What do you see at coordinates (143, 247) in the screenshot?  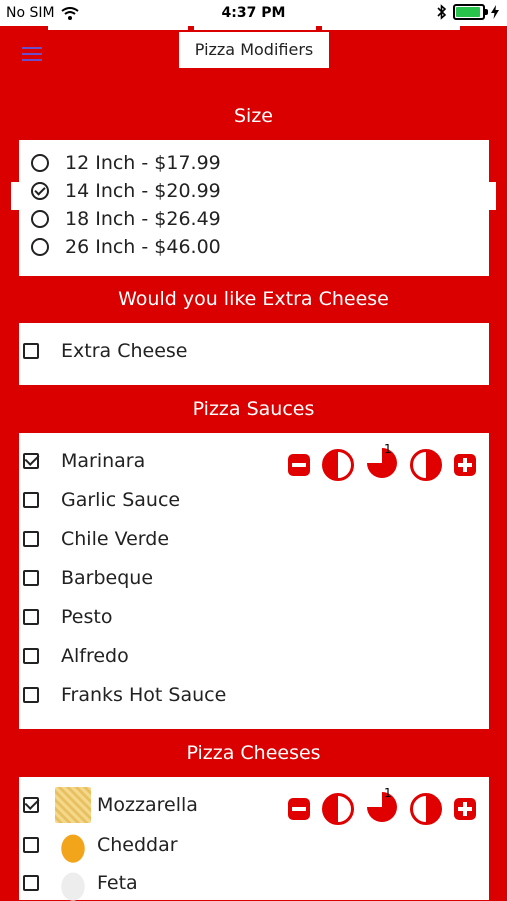 I see `size-option-label: 26 Inch - $46.00` at bounding box center [143, 247].